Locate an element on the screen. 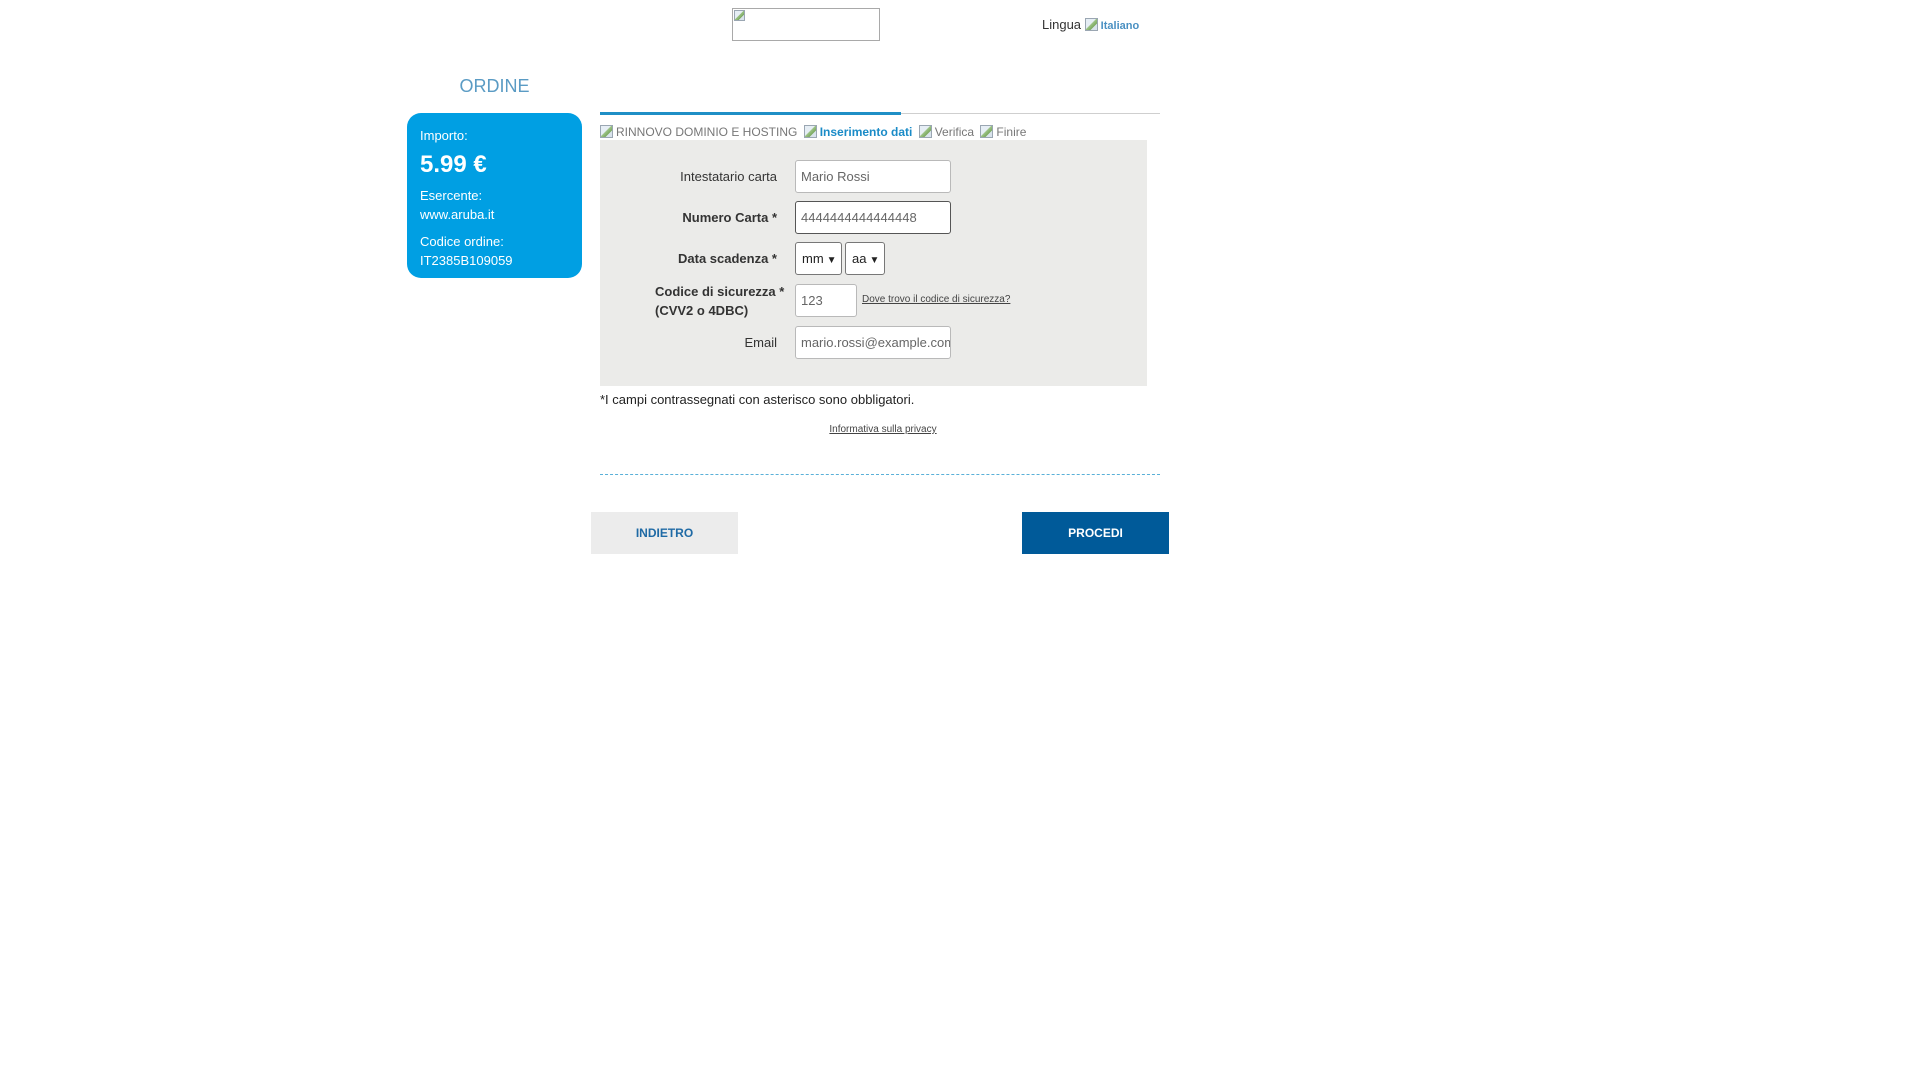 The image size is (1920, 1080). cvv-help-link: Dove trovo il codice di sicurezza? is located at coordinates (936, 299).